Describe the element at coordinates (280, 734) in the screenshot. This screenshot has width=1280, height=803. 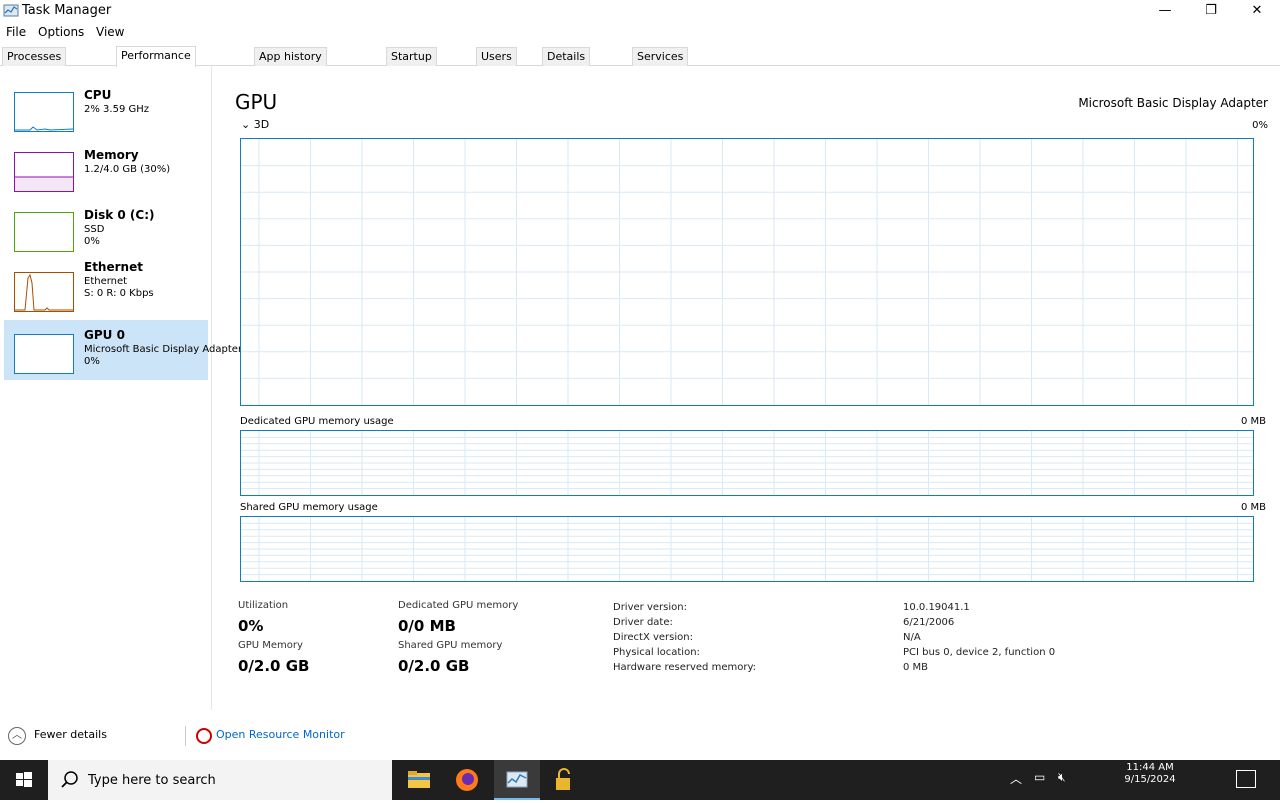
I see `open-resource-monitor-link: Open Resource Monitor` at that location.